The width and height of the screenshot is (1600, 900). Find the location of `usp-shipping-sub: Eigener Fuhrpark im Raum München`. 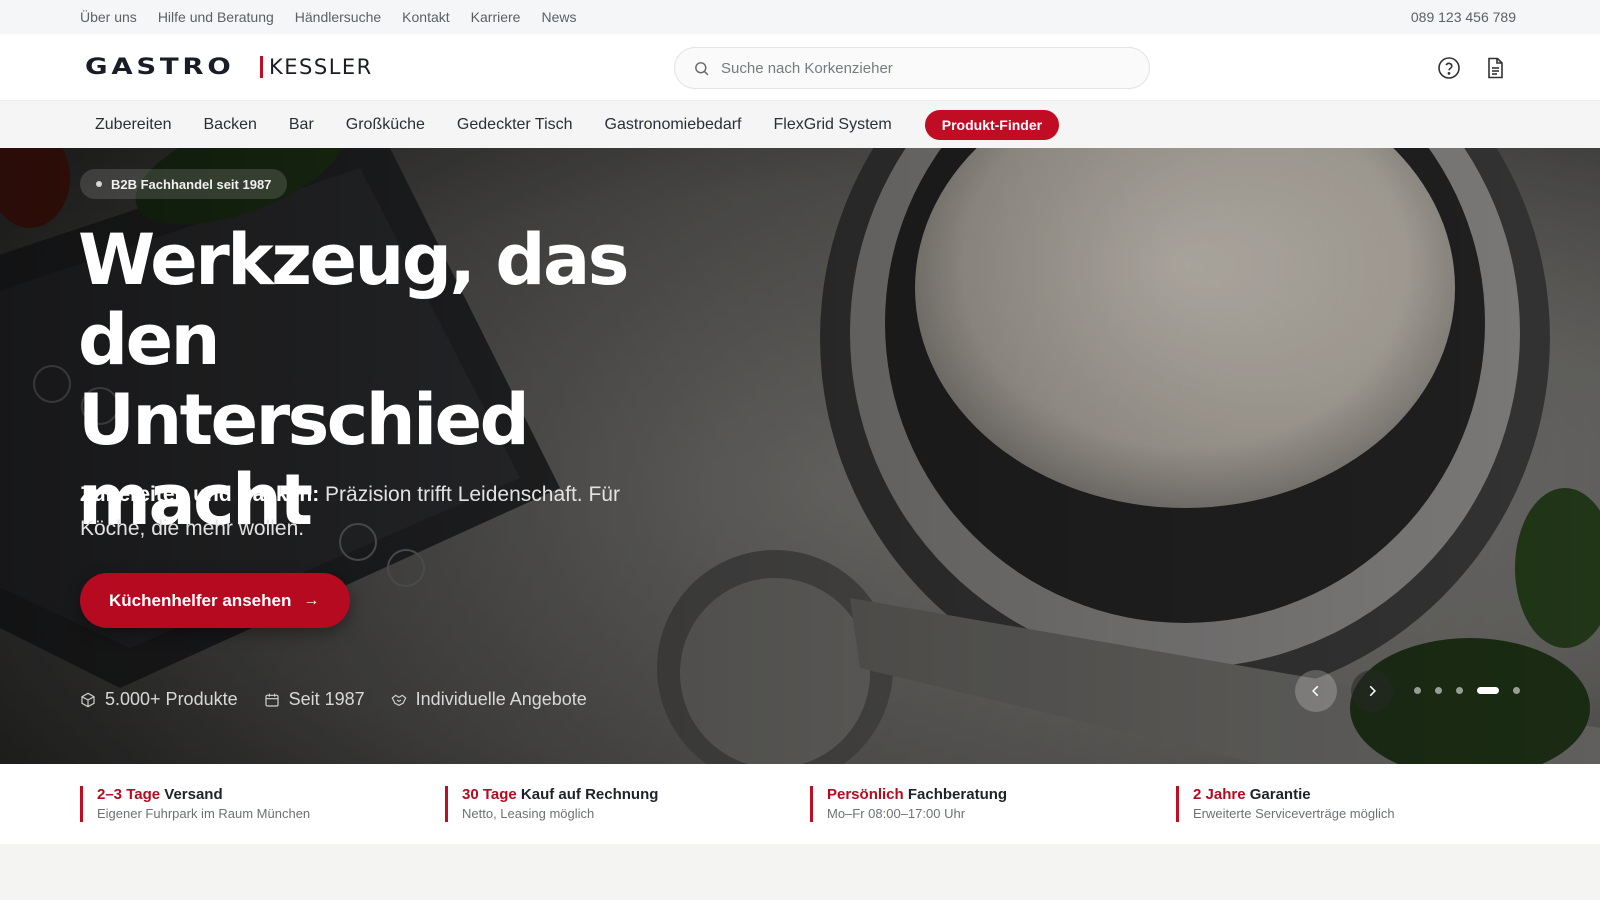

usp-shipping-sub: Eigener Fuhrpark im Raum München is located at coordinates (204, 813).